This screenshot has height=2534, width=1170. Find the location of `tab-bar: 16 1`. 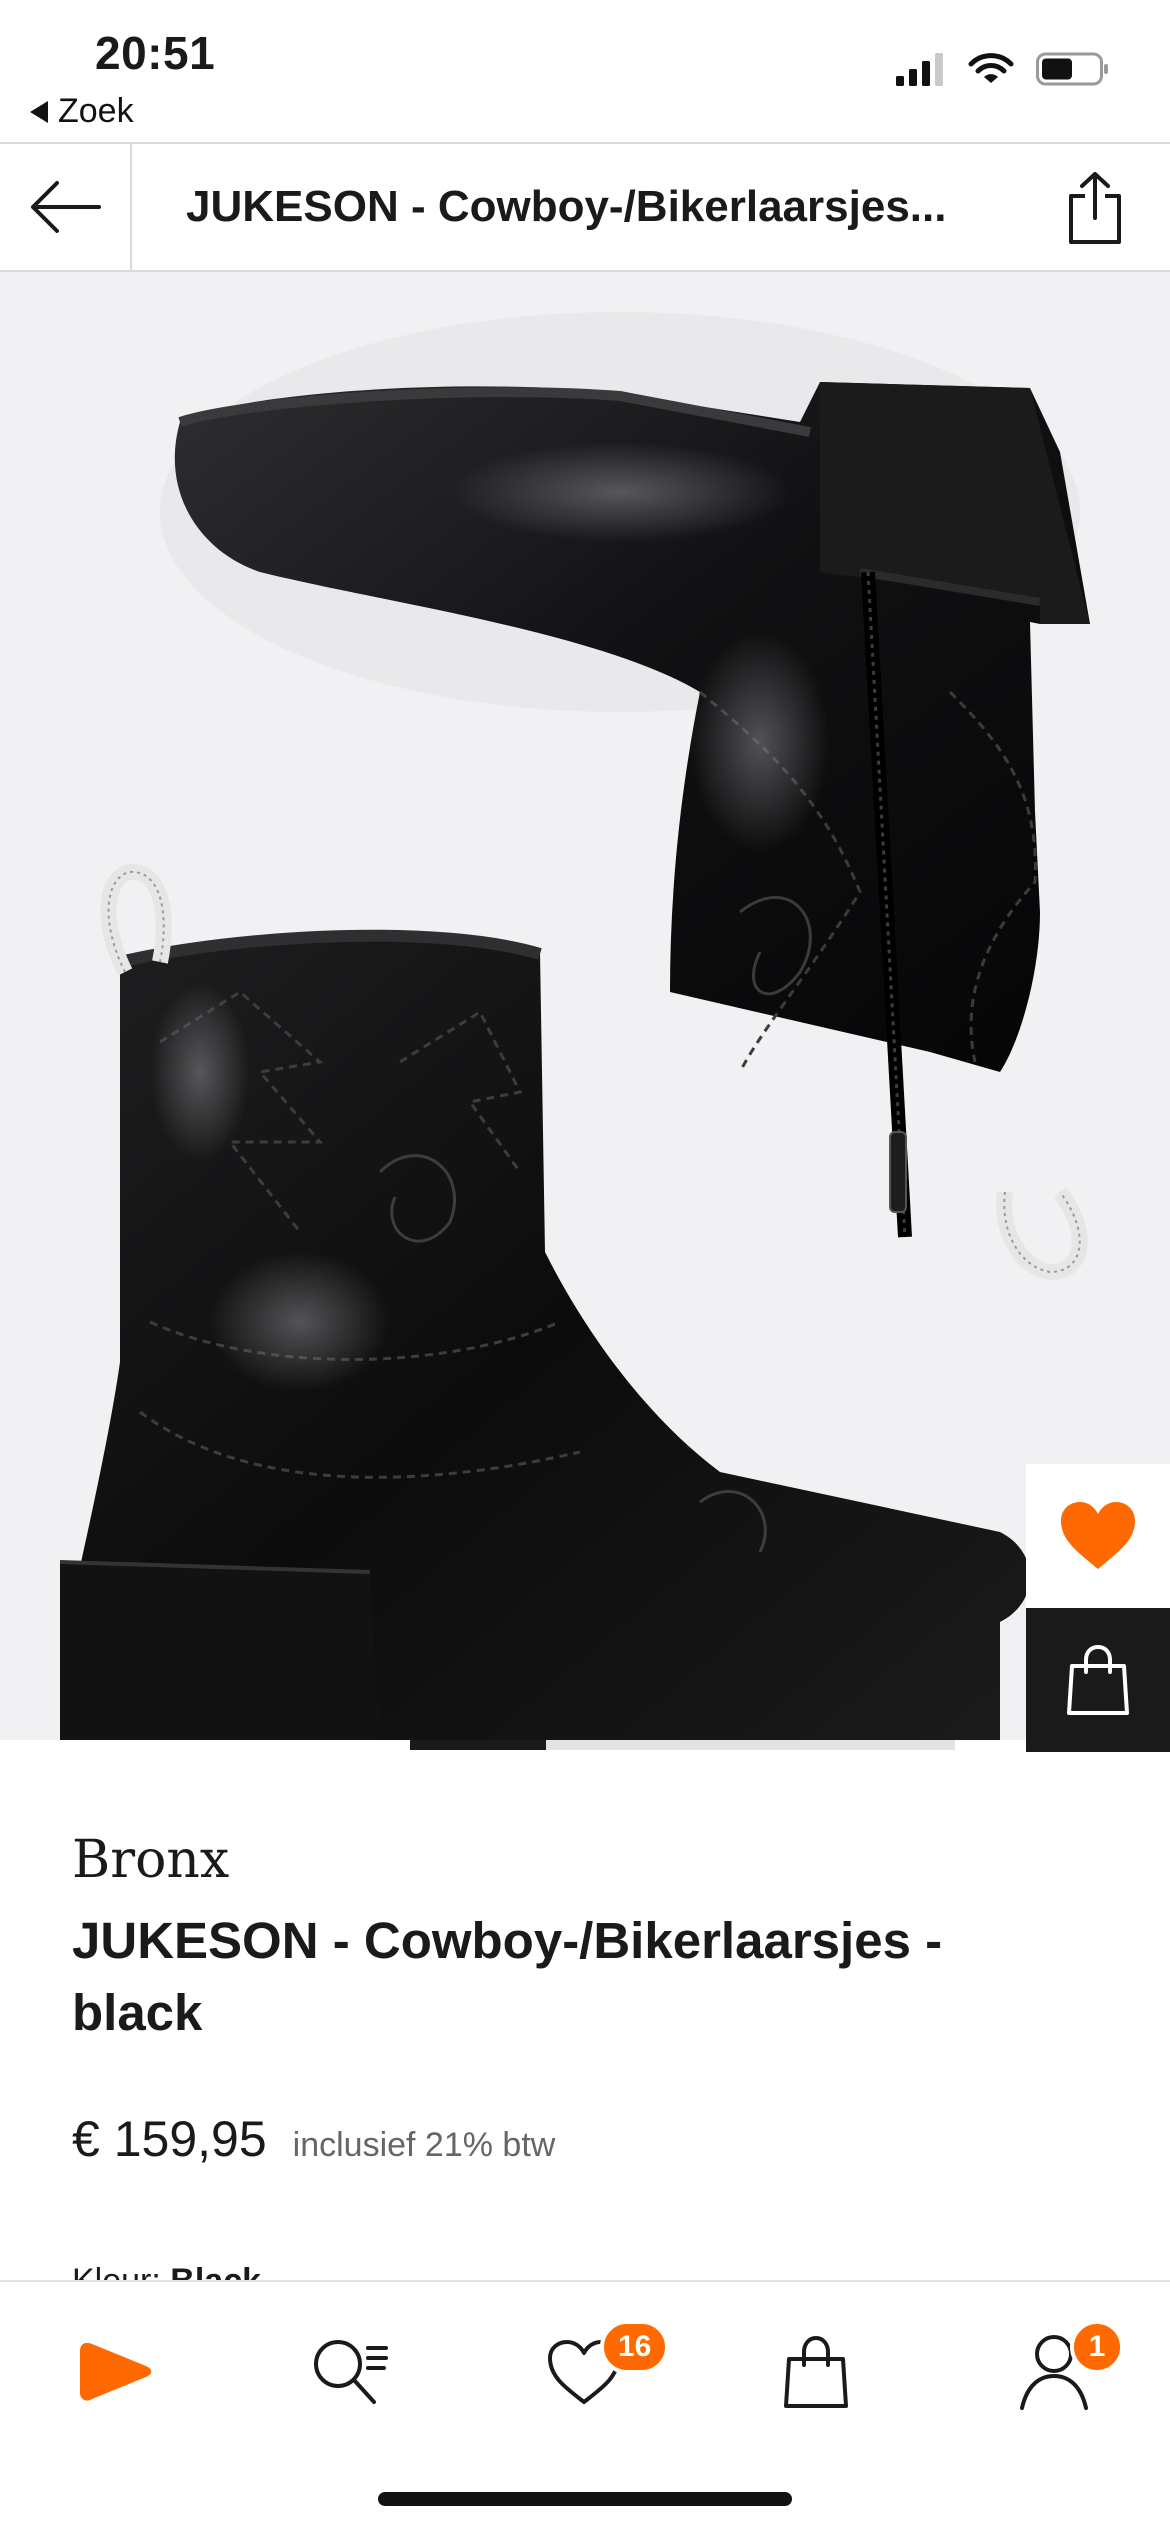

tab-bar: 16 1 is located at coordinates (585, 2407).